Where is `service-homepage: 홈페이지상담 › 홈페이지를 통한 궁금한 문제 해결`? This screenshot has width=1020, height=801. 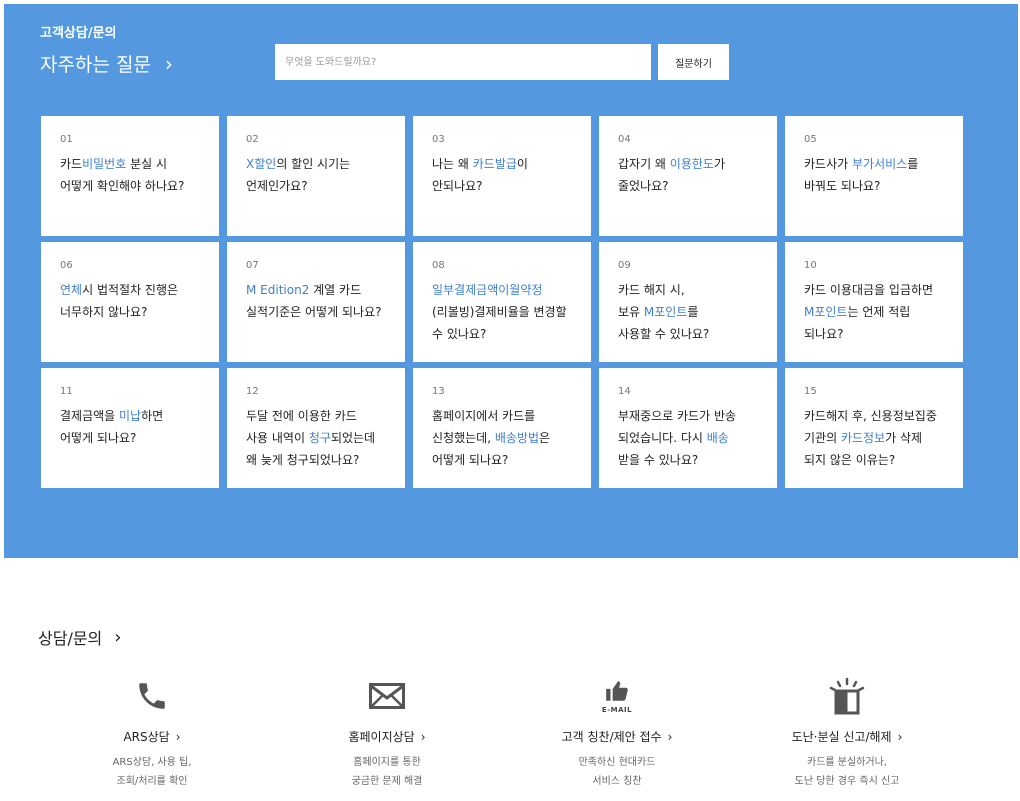 service-homepage: 홈페이지상담 › 홈페이지를 통한 궁금한 문제 해결 is located at coordinates (387, 731).